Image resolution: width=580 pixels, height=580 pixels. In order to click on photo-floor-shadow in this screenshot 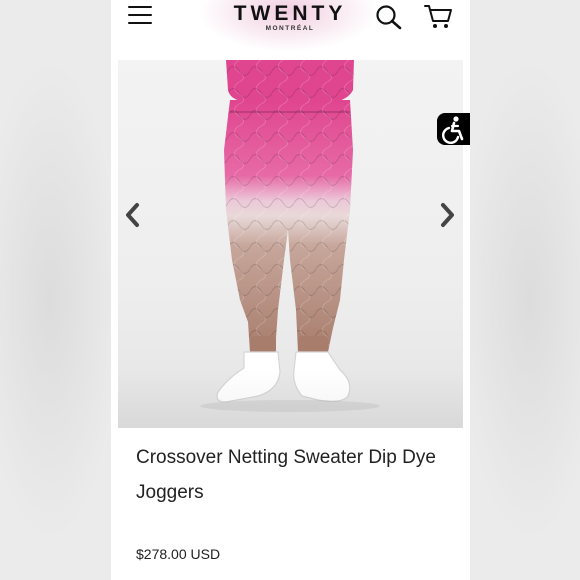, I will do `click(290, 398)`.